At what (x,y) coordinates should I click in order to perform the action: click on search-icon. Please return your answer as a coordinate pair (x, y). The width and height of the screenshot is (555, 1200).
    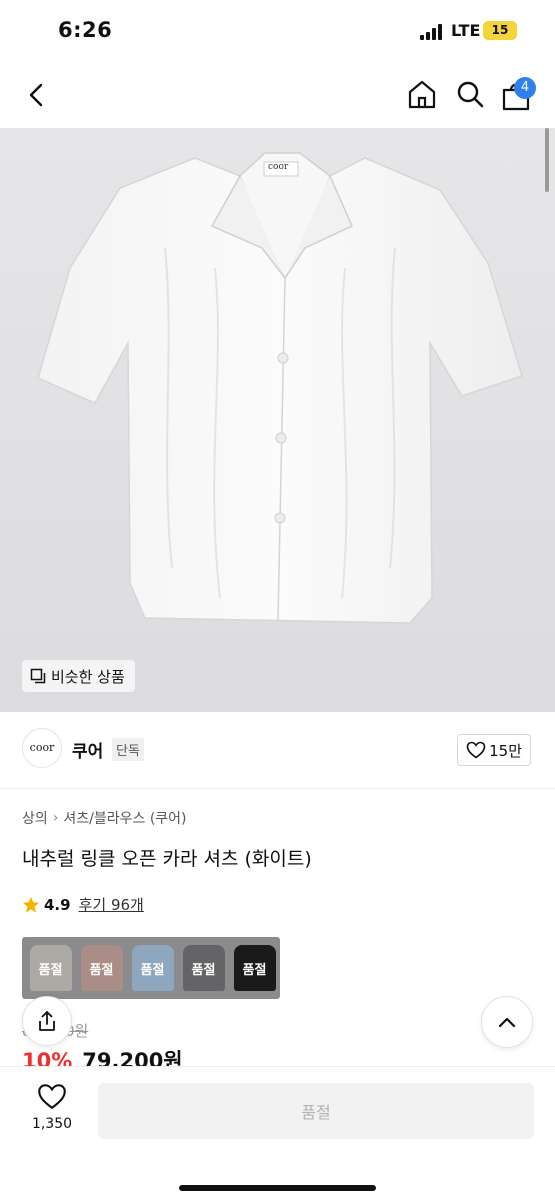
    Looking at the image, I should click on (470, 94).